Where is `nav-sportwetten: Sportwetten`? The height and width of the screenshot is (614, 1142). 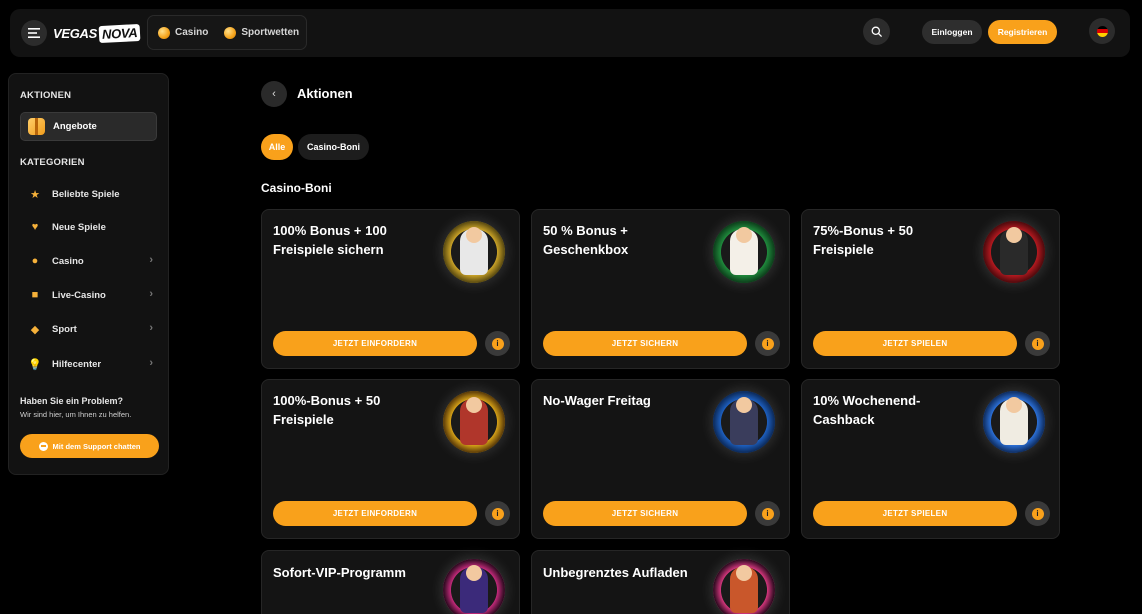 nav-sportwetten: Sportwetten is located at coordinates (262, 32).